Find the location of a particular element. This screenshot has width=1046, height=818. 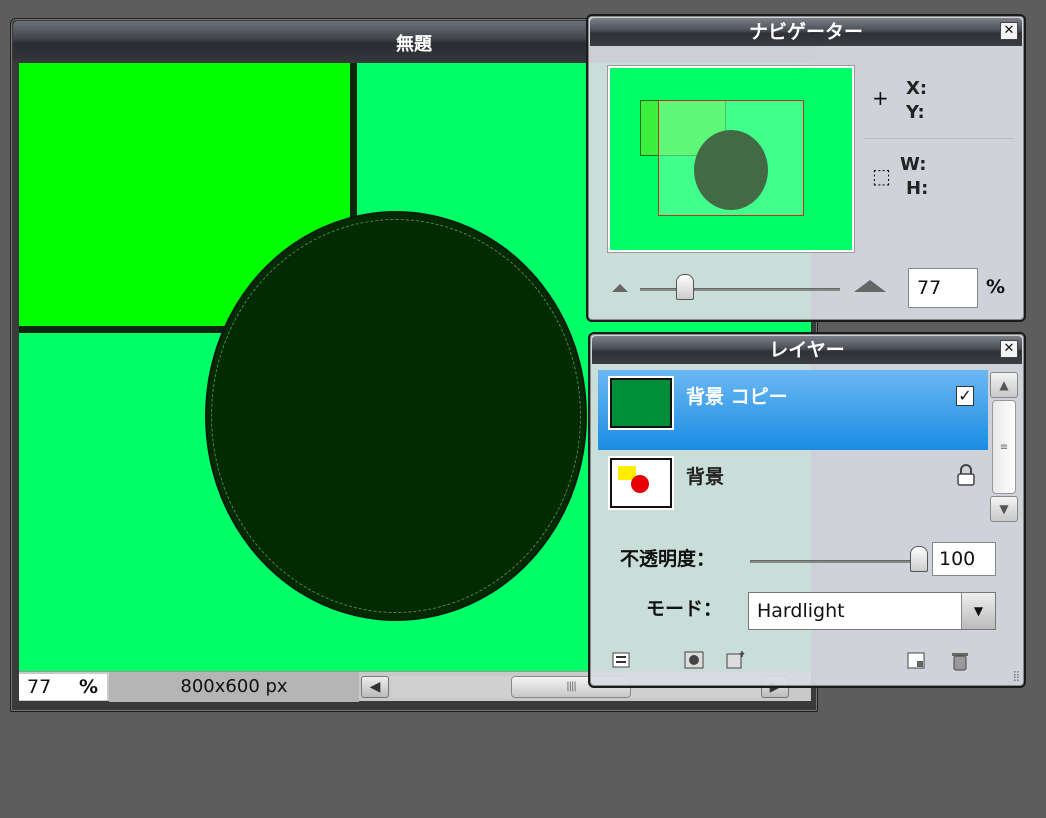

layer-row: 背景 is located at coordinates (793, 490).